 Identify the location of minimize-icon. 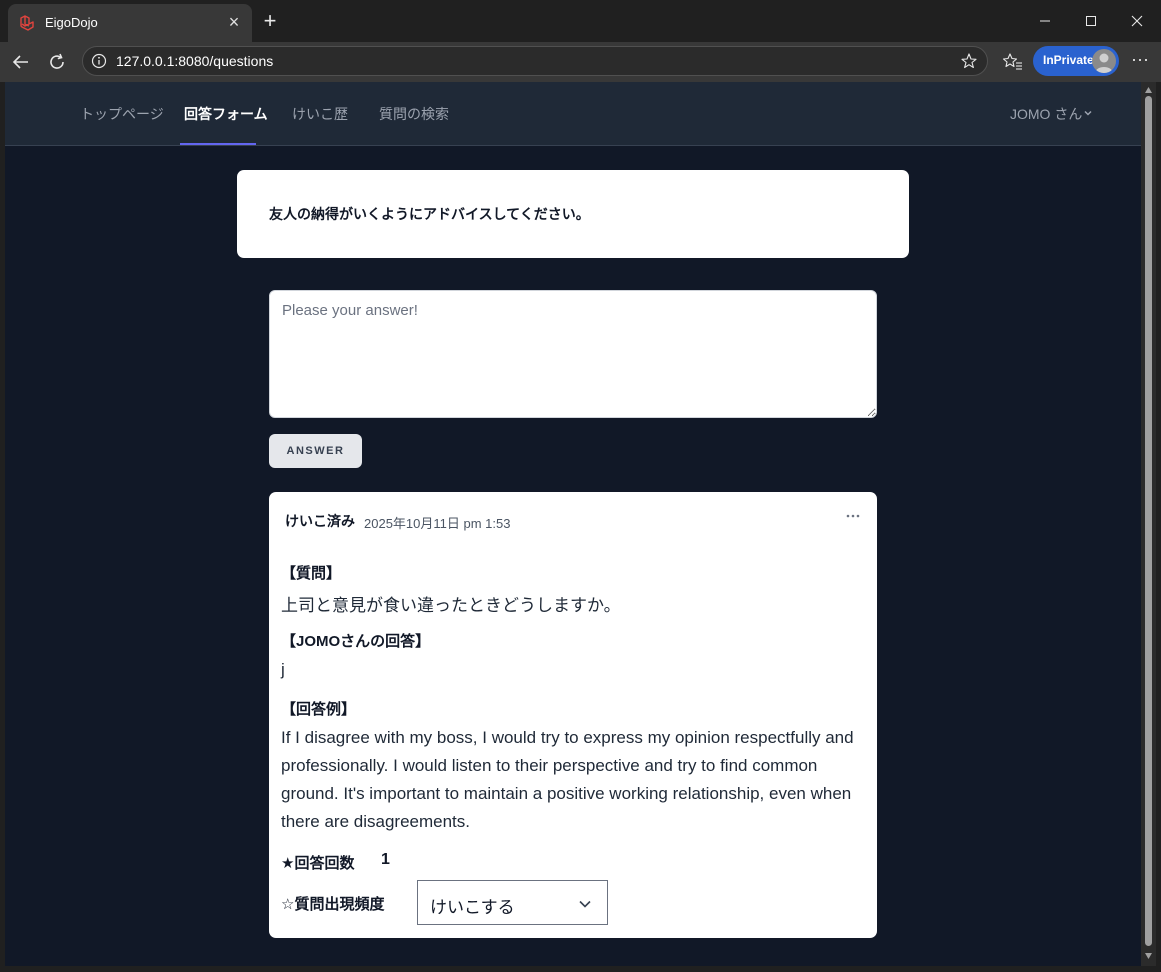
(1045, 21).